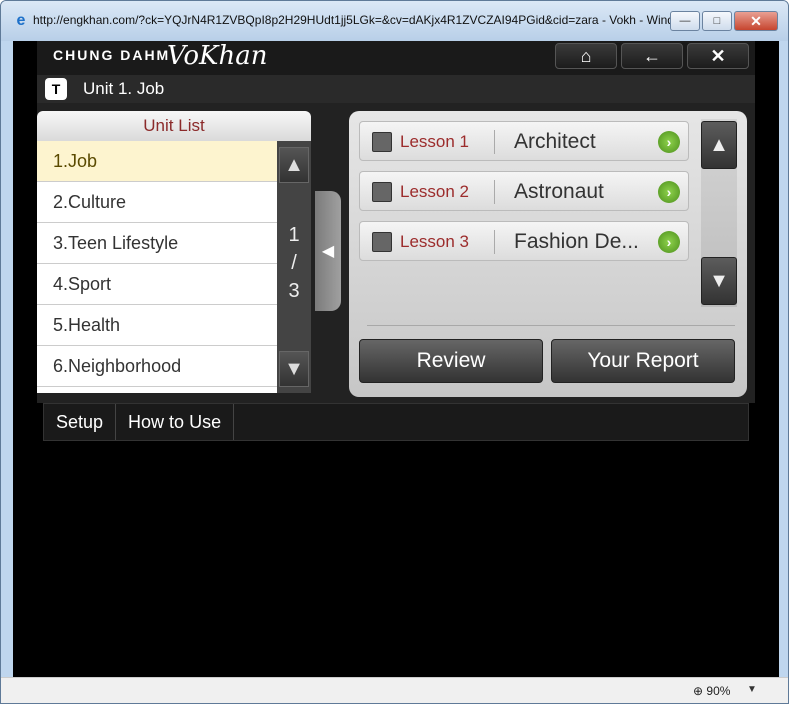  I want to click on arrow-left-icon: ←, so click(652, 55).